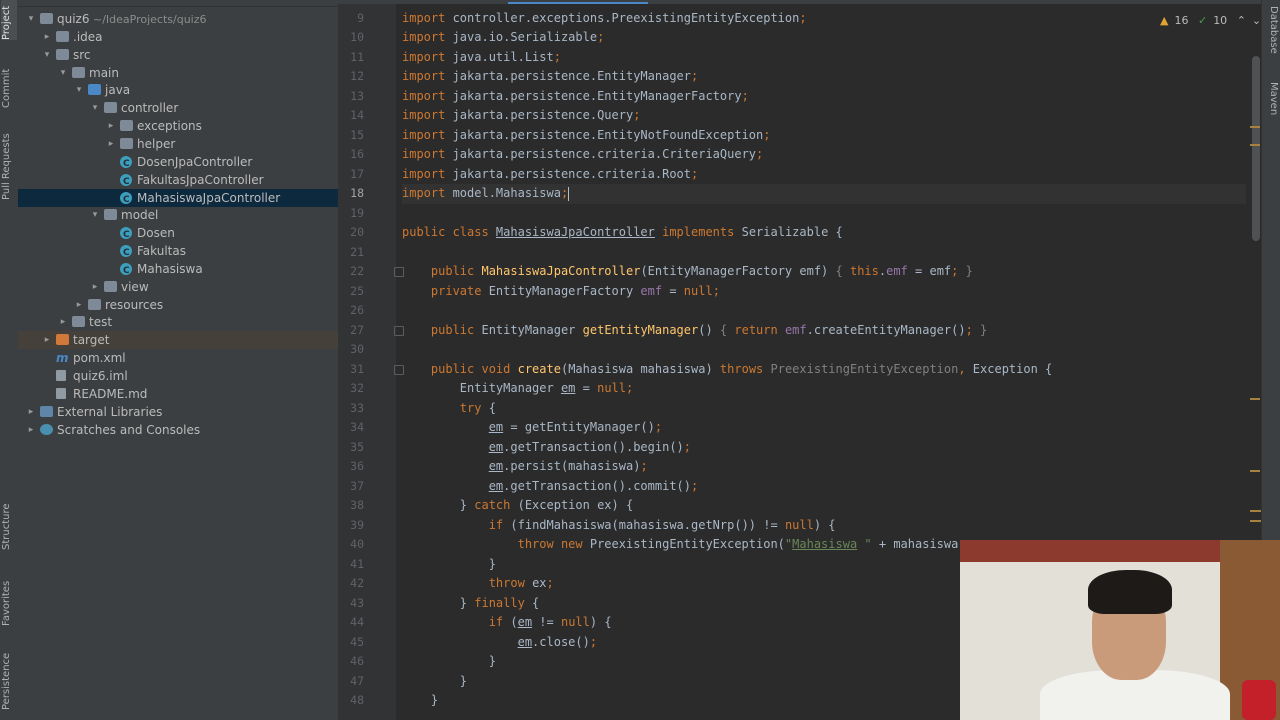 The width and height of the screenshot is (1280, 720). What do you see at coordinates (178, 73) in the screenshot?
I see `tree-item-main: ▾ main` at bounding box center [178, 73].